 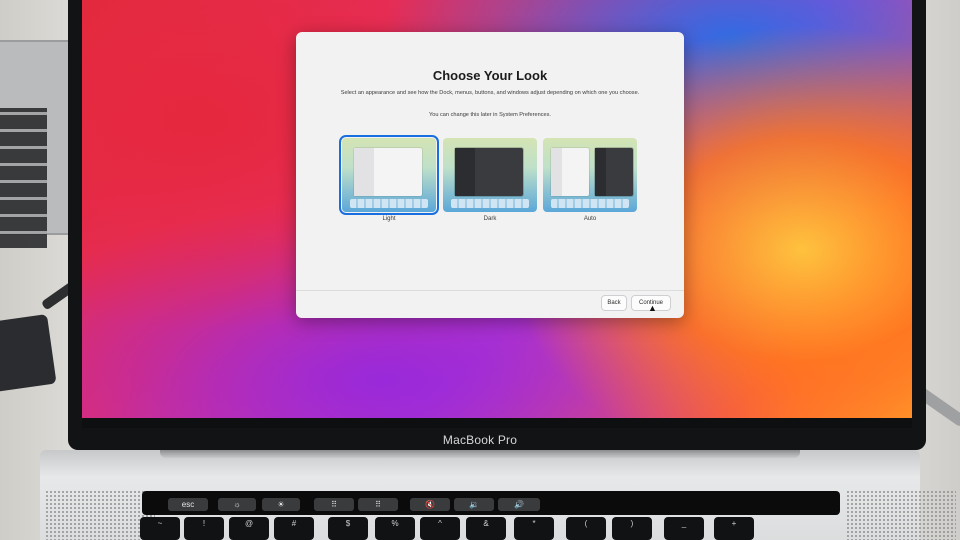 I want to click on option-label-dark: Dark, so click(x=490, y=219).